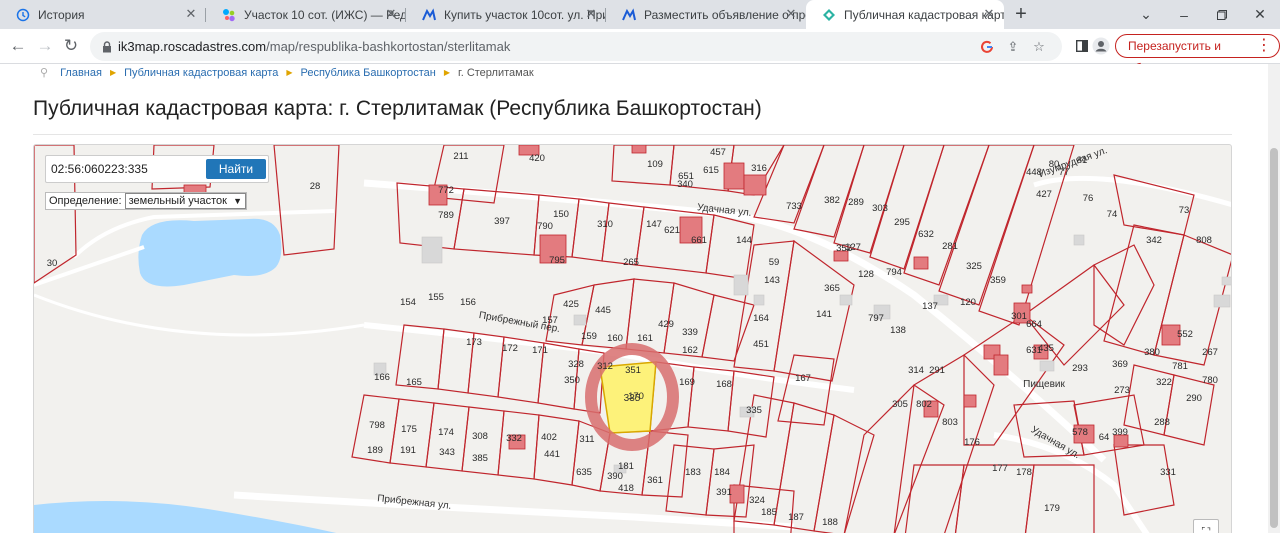 The width and height of the screenshot is (1280, 533). I want to click on parcel-number: 166, so click(382, 377).